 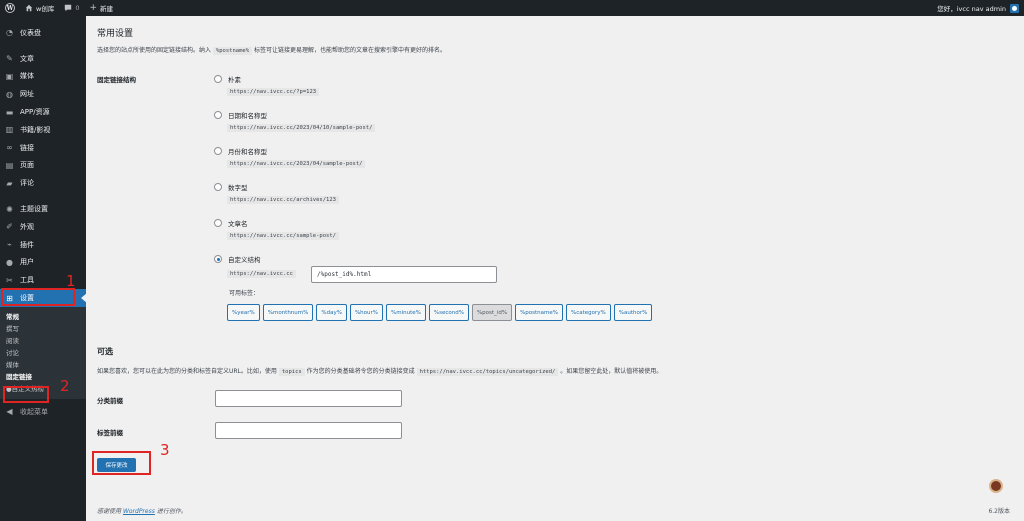 I want to click on tag-button-minute: %minute%, so click(x=406, y=312).